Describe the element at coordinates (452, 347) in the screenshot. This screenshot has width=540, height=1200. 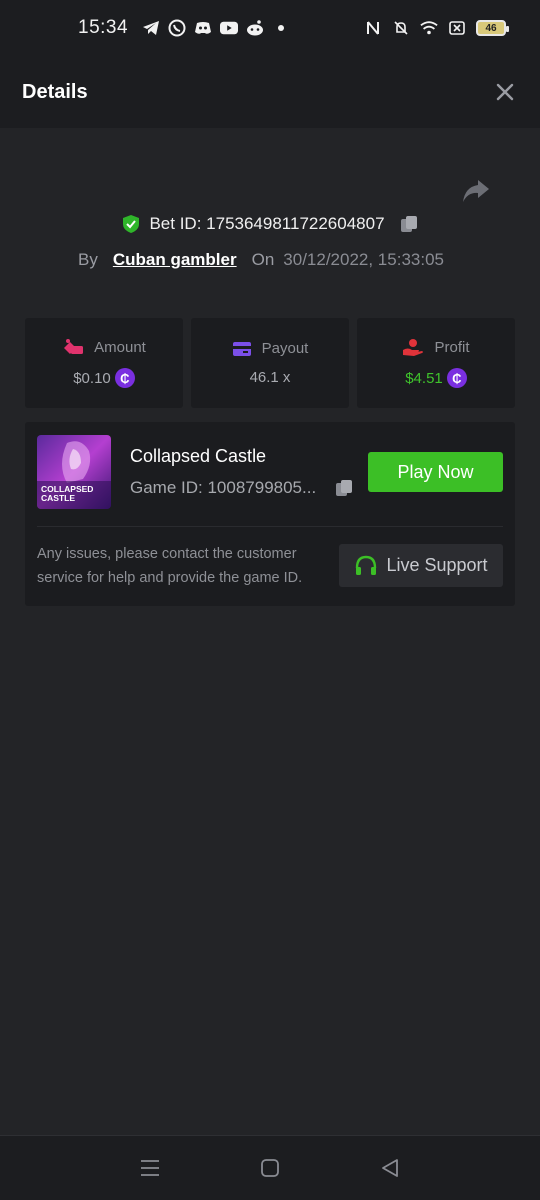
I see `profit-label: Profit` at that location.